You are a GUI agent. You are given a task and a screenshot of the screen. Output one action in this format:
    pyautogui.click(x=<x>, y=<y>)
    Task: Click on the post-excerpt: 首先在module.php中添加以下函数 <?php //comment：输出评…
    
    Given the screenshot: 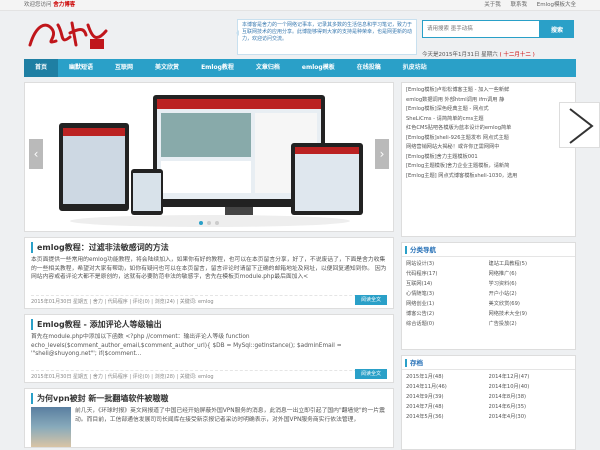 What is the action you would take?
    pyautogui.click(x=186, y=346)
    